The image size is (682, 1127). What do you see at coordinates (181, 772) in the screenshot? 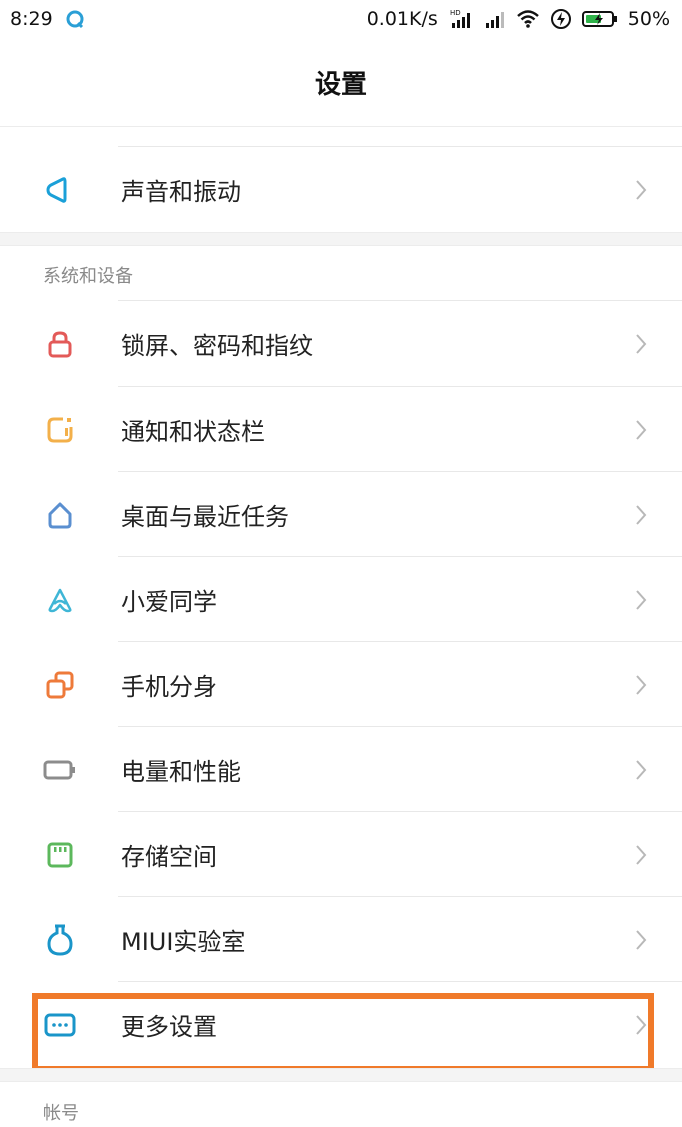
I see `settings-item-label: 电量和性能` at bounding box center [181, 772].